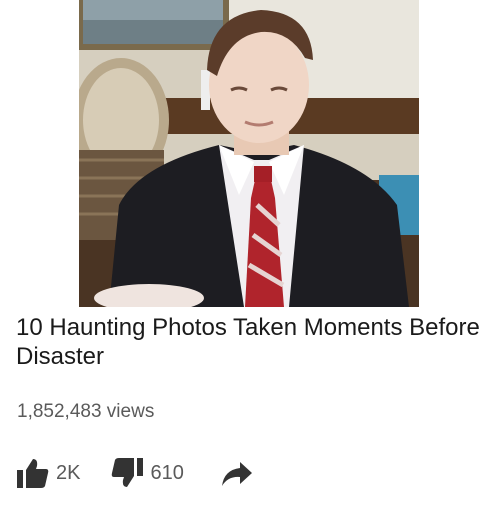  What do you see at coordinates (86, 411) in the screenshot?
I see `view-count: 1,852,483 views` at bounding box center [86, 411].